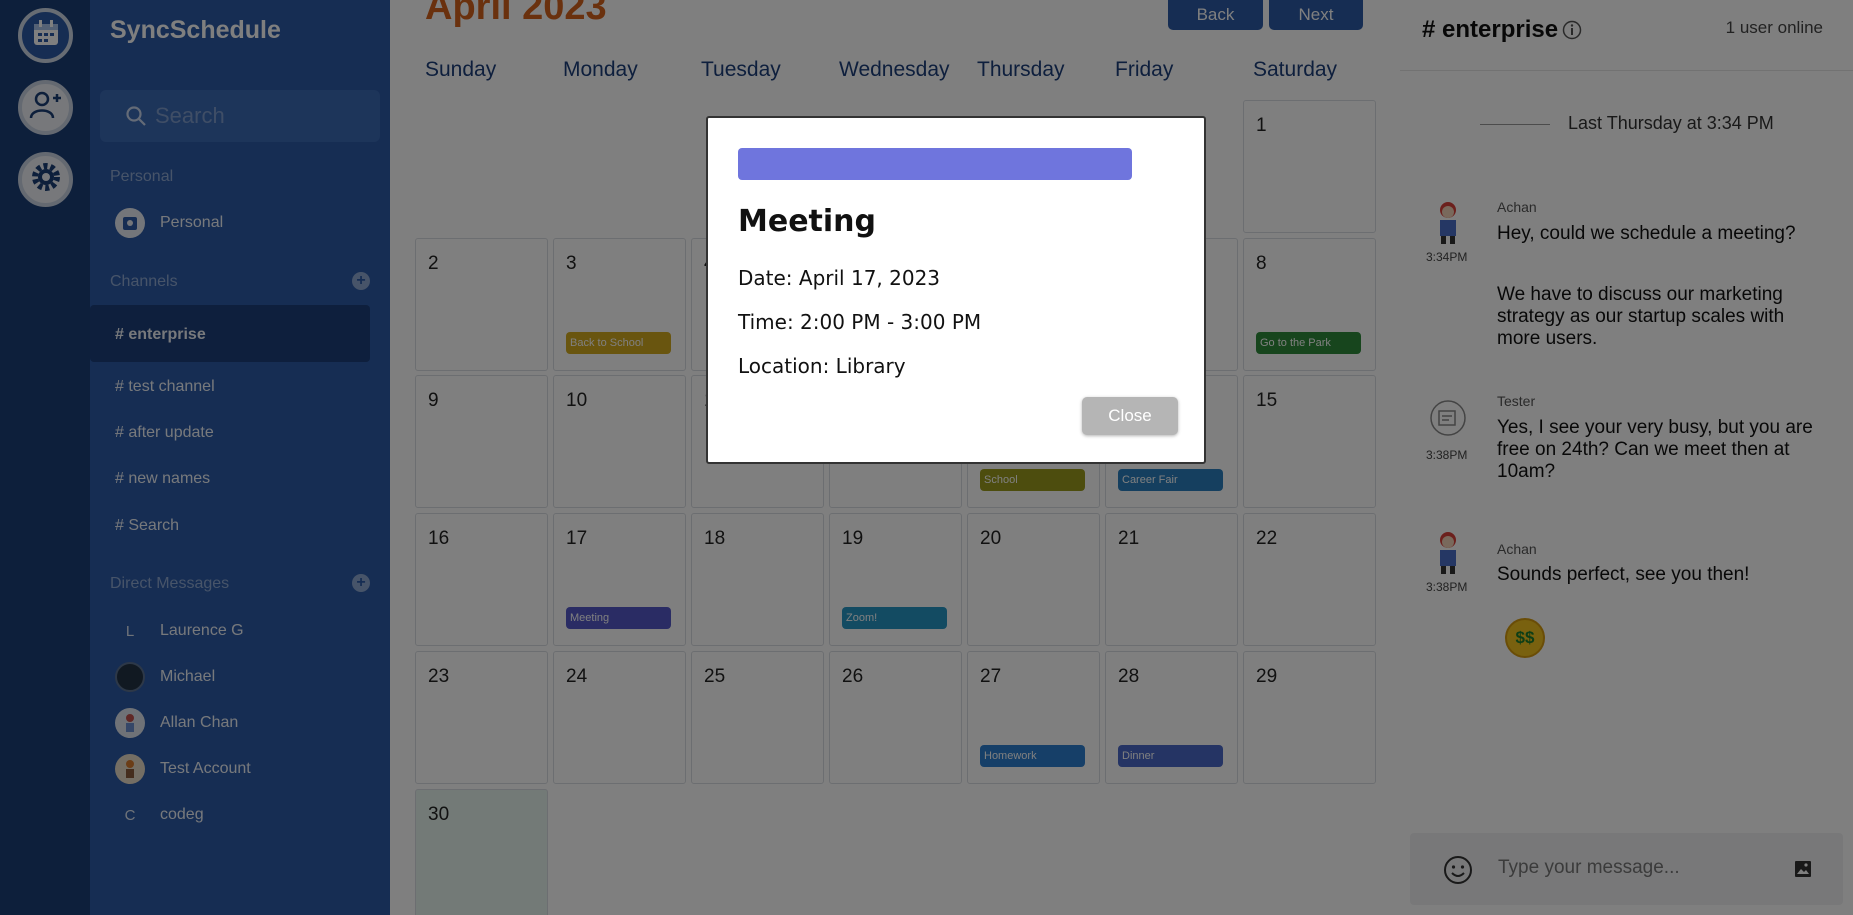 The image size is (1853, 915). What do you see at coordinates (822, 366) in the screenshot?
I see `event-location: Location: Library` at bounding box center [822, 366].